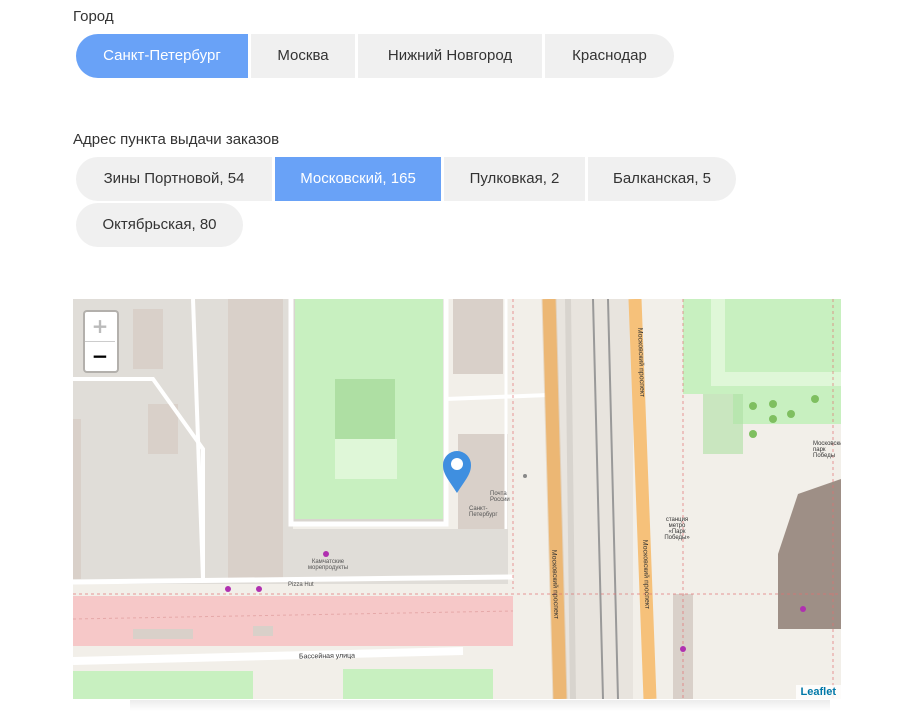 The height and width of the screenshot is (711, 912). What do you see at coordinates (93, 16) in the screenshot?
I see `city-label: Город` at bounding box center [93, 16].